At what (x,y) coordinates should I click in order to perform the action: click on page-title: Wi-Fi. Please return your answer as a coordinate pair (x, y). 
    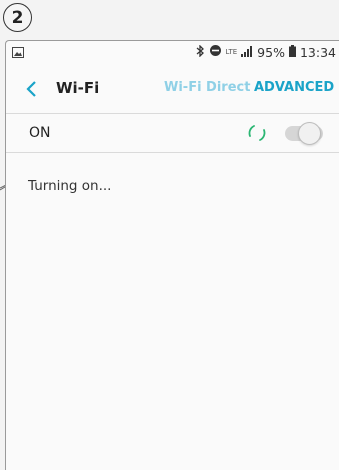
    Looking at the image, I should click on (78, 88).